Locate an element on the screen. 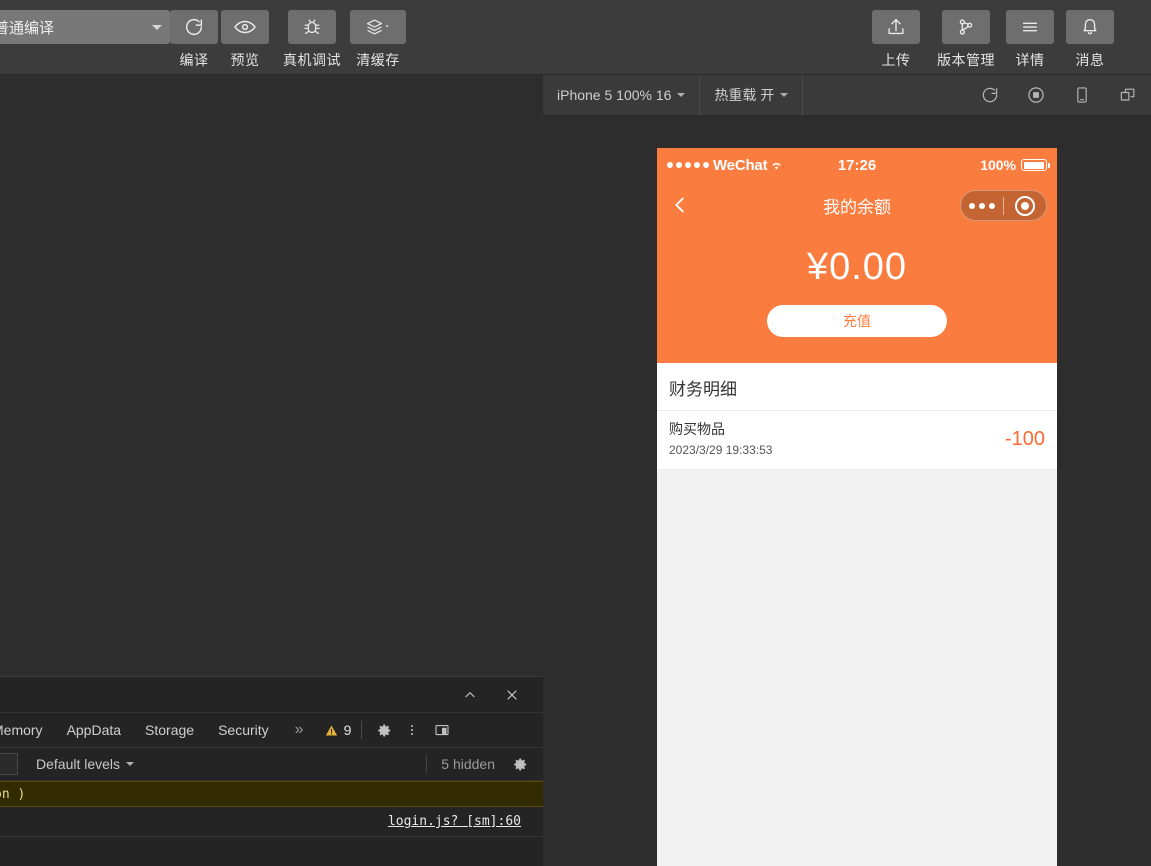  devtools-topbar is located at coordinates (271, 695).